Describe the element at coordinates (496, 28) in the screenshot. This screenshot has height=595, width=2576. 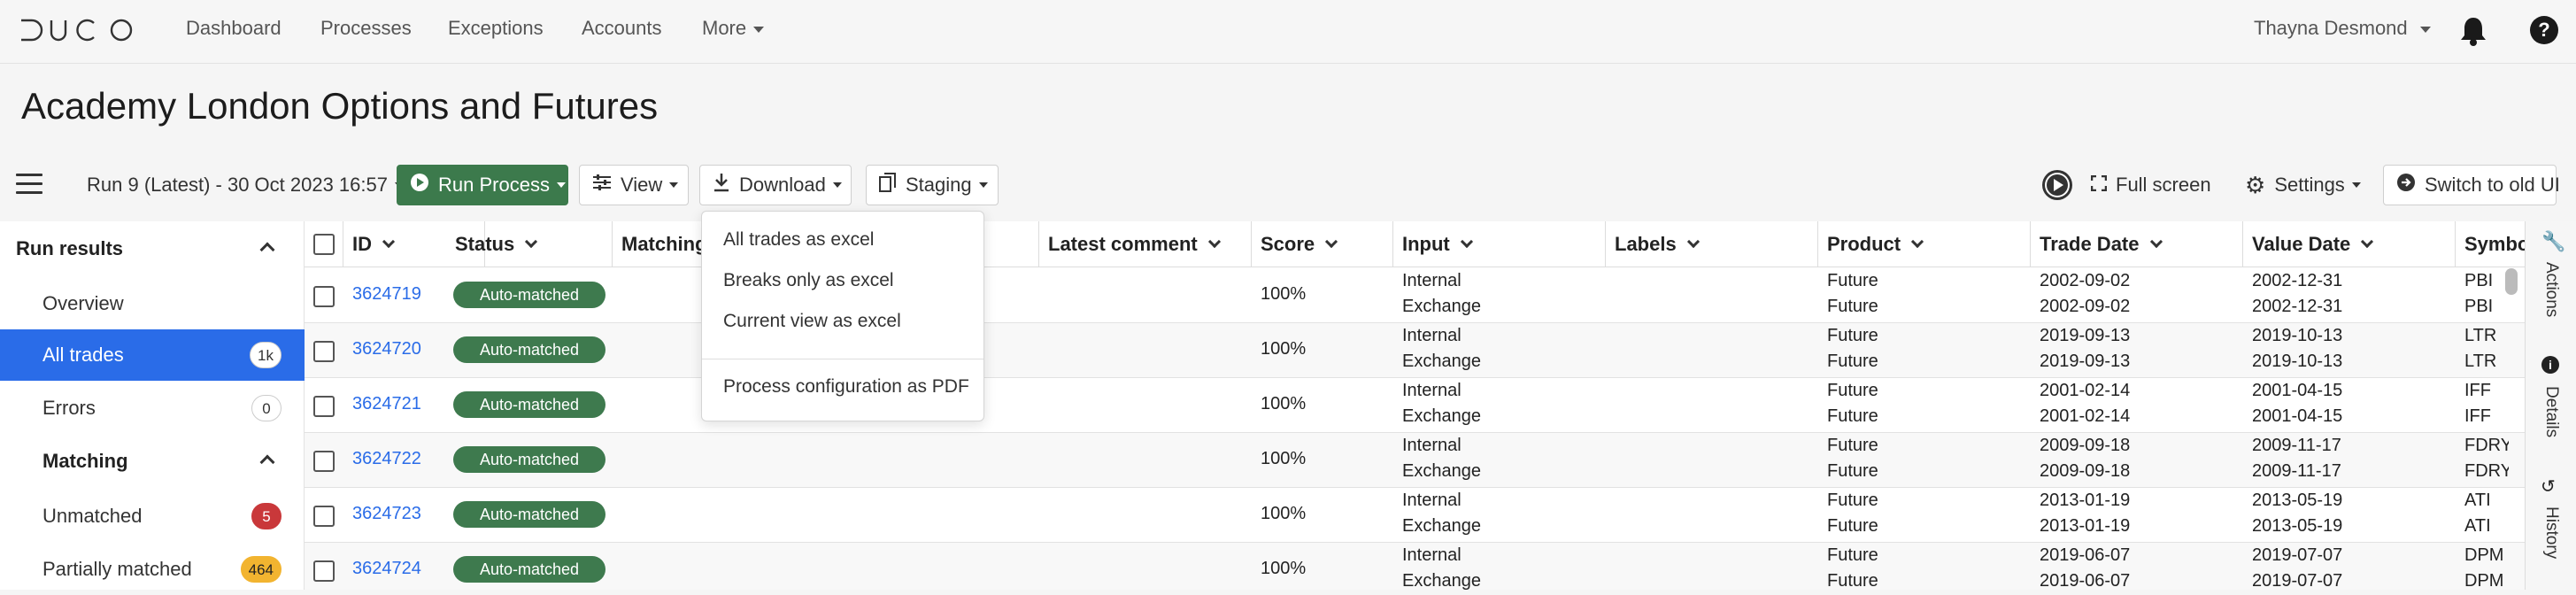
I see `nav-exceptions: Exceptions` at that location.